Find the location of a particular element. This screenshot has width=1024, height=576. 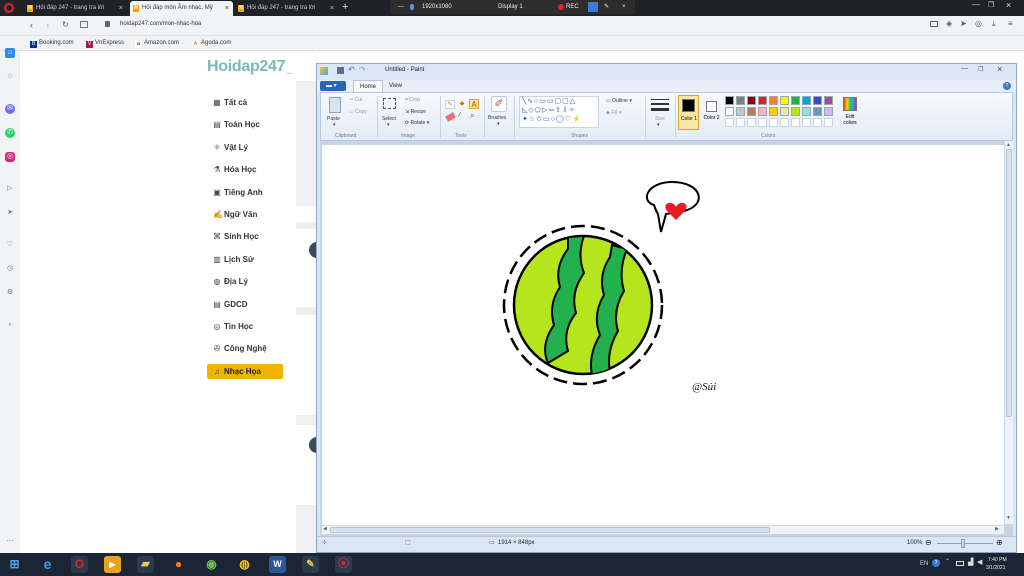

chrome-icon: ◍ is located at coordinates (244, 564).